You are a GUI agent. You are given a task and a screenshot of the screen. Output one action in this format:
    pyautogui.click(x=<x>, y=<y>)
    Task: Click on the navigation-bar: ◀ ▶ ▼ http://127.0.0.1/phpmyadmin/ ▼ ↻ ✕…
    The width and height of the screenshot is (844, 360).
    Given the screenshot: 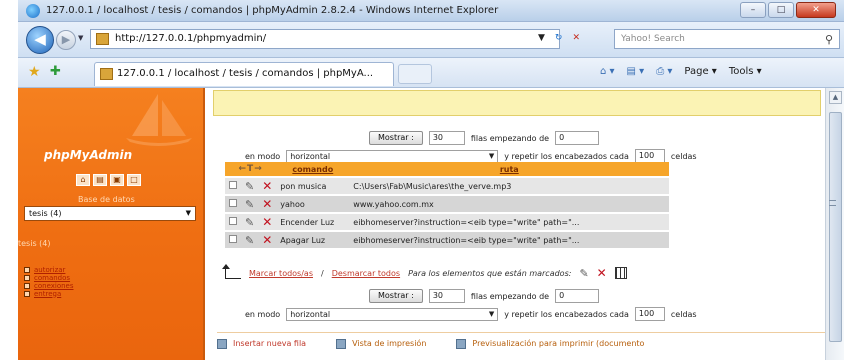 What is the action you would take?
    pyautogui.click(x=431, y=40)
    